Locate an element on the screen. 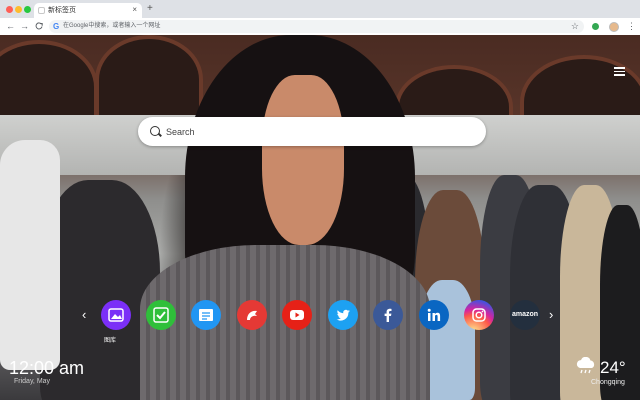  search-input is located at coordinates (316, 132).